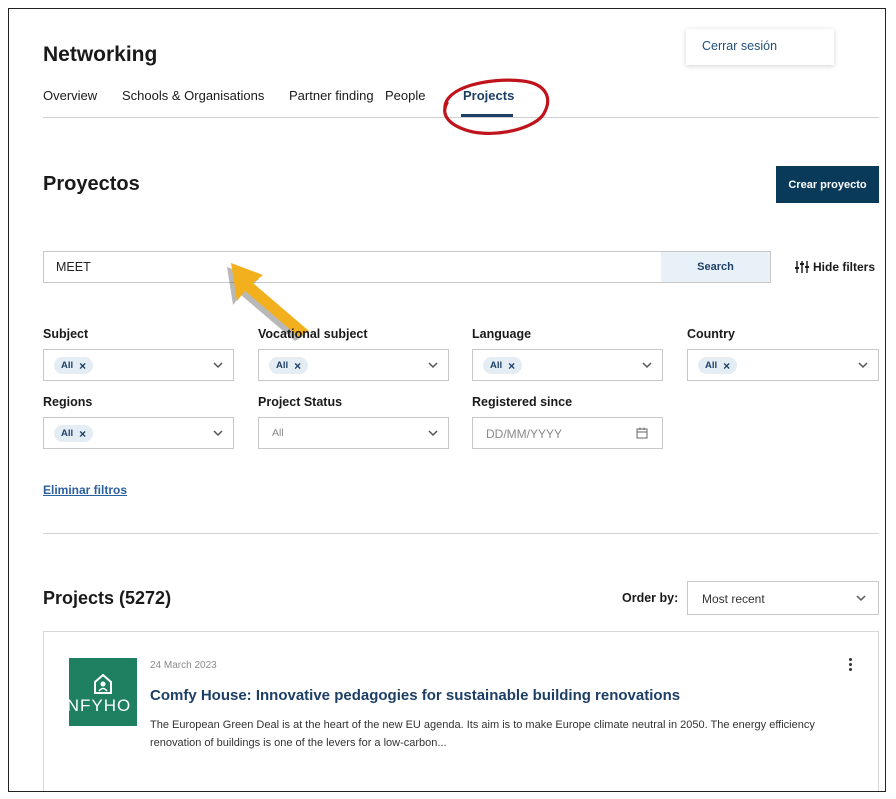  What do you see at coordinates (353, 365) in the screenshot?
I see `vocational-subject-select: All ×` at bounding box center [353, 365].